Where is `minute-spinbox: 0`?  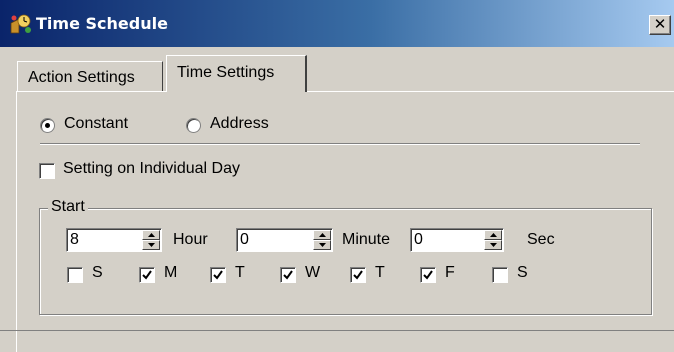
minute-spinbox: 0 is located at coordinates (284, 240).